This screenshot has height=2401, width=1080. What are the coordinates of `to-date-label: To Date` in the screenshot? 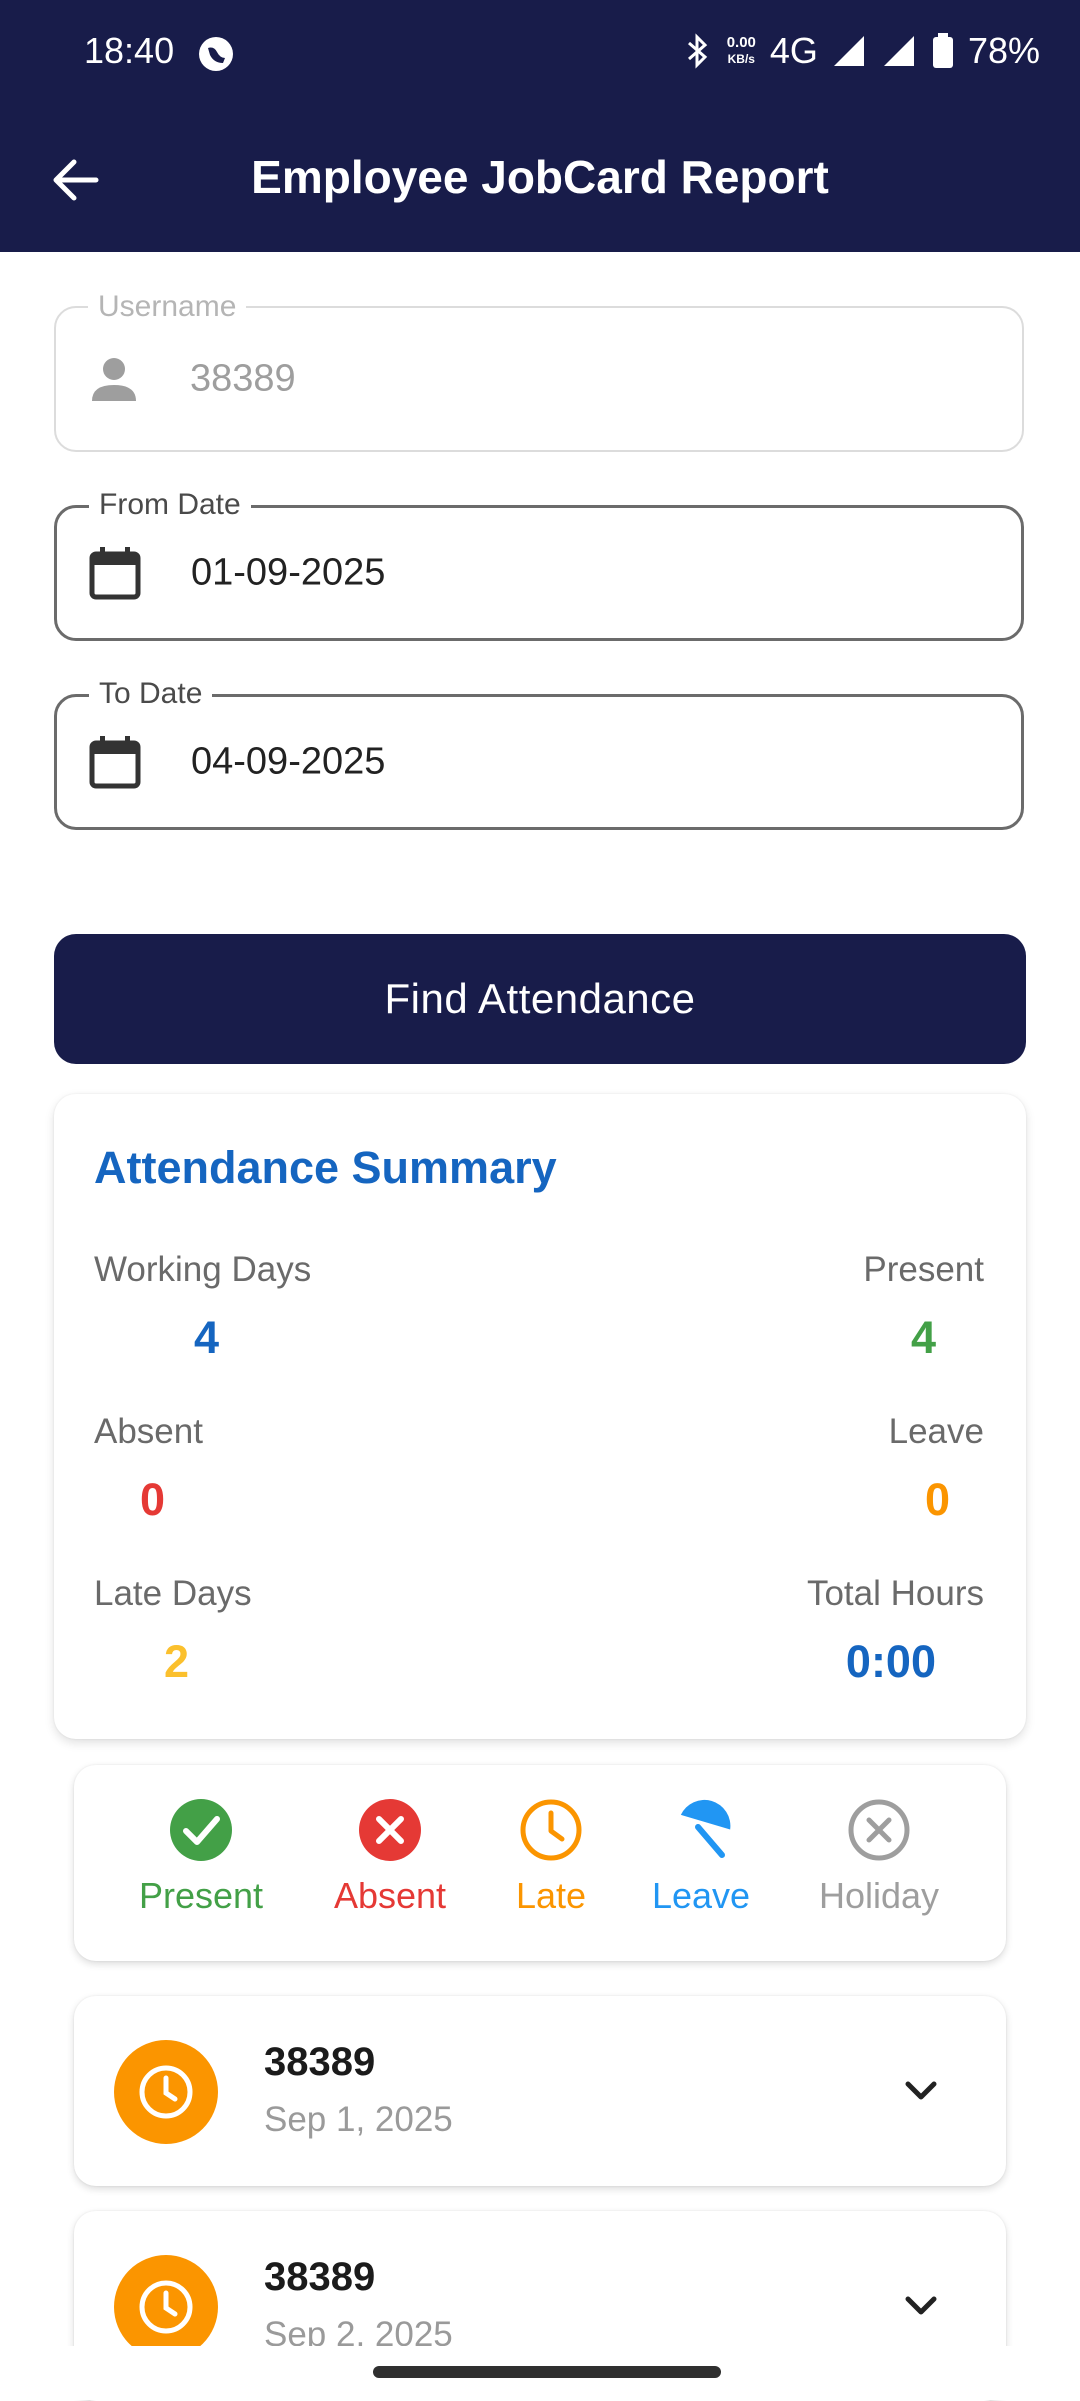 It's located at (151, 694).